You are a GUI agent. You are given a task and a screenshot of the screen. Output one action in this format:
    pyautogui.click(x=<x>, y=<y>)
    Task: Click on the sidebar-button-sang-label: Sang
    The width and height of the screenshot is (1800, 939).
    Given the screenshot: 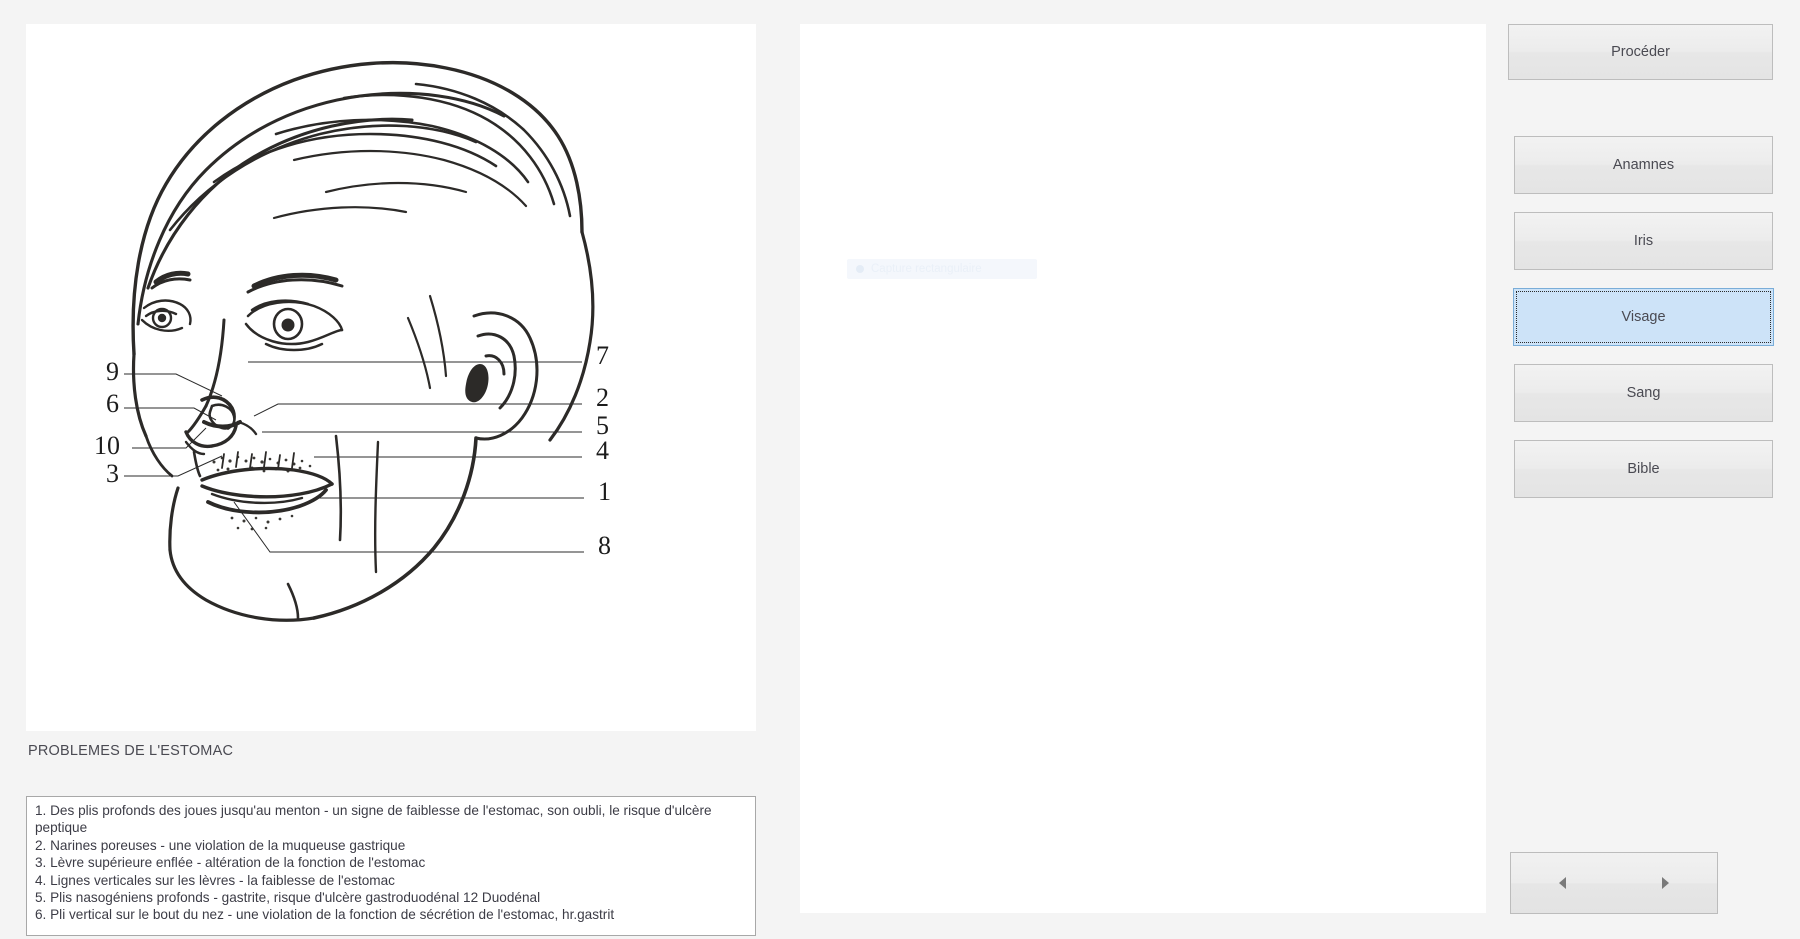 What is the action you would take?
    pyautogui.click(x=1643, y=393)
    